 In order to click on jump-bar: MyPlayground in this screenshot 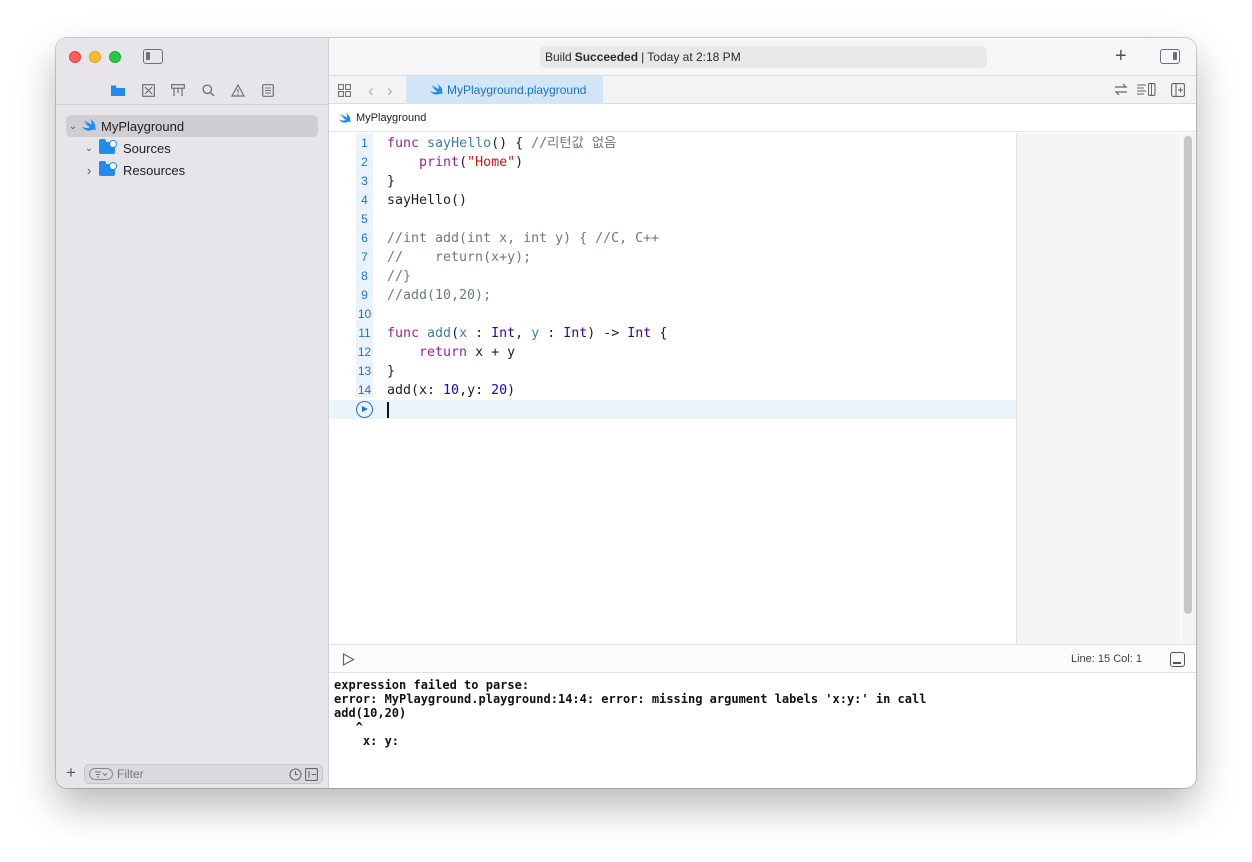, I will do `click(762, 118)`.